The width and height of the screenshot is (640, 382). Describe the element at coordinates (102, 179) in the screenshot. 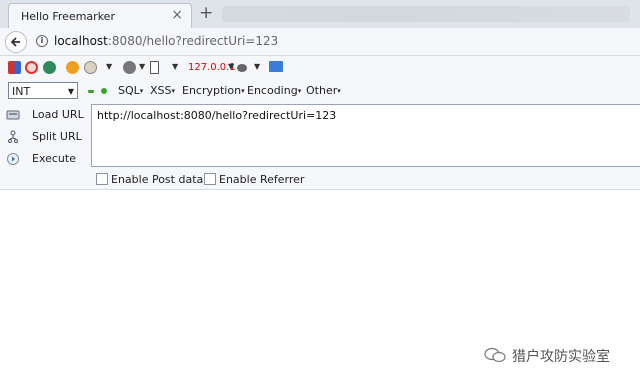

I see `enable-post-data-checkbox` at that location.